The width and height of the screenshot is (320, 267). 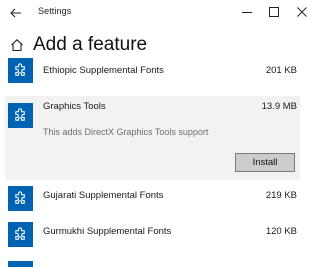 I want to click on minimize-icon, so click(x=247, y=12).